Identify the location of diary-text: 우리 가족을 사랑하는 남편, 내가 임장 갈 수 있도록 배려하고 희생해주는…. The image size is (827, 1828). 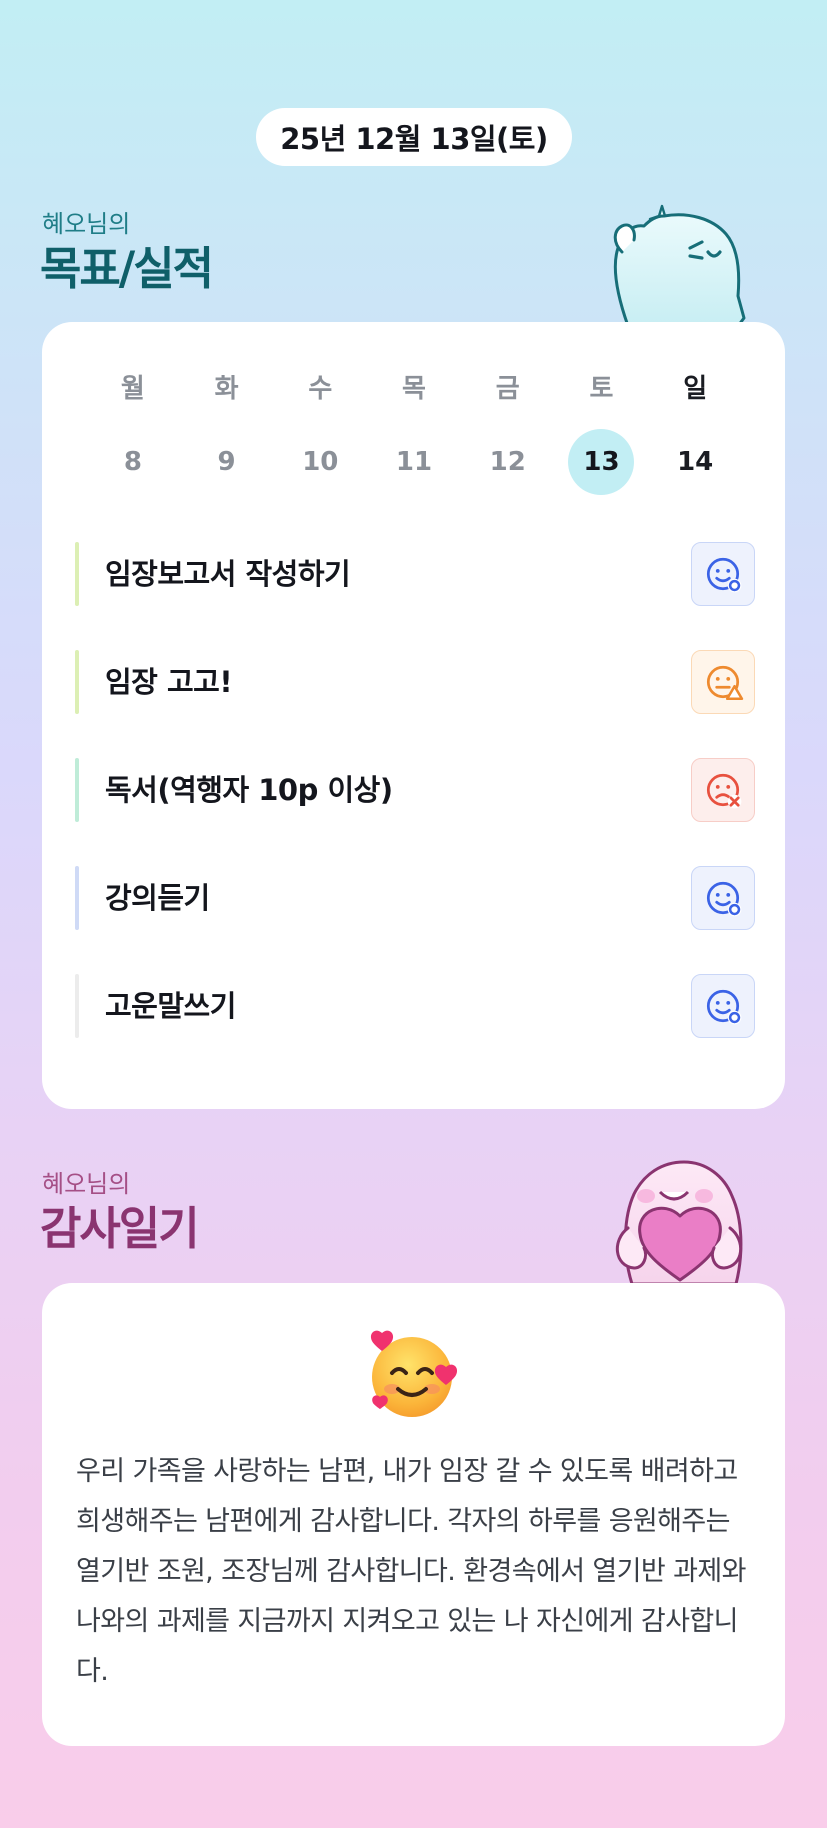
(411, 1571).